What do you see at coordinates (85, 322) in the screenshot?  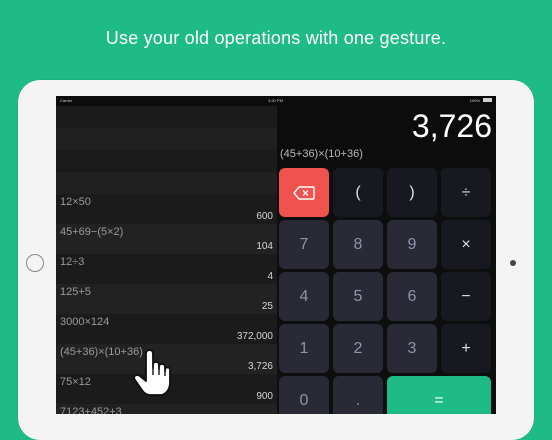 I see `history-expression: 3000×124` at bounding box center [85, 322].